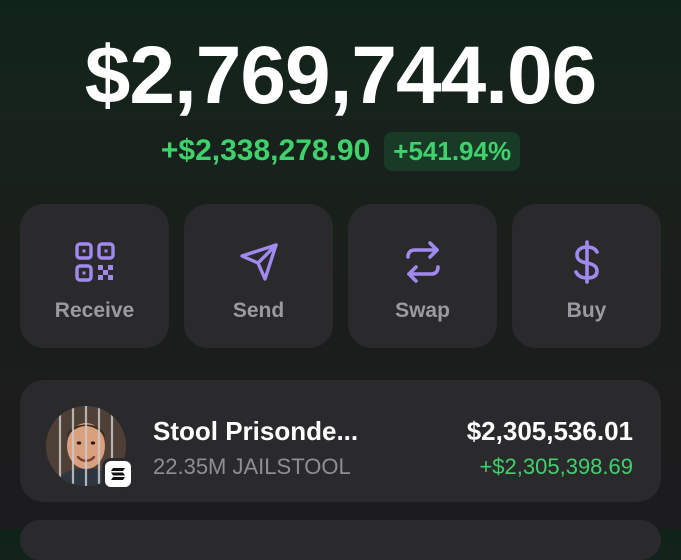 Image resolution: width=681 pixels, height=560 pixels. What do you see at coordinates (422, 310) in the screenshot?
I see `swap-label: Swap` at bounding box center [422, 310].